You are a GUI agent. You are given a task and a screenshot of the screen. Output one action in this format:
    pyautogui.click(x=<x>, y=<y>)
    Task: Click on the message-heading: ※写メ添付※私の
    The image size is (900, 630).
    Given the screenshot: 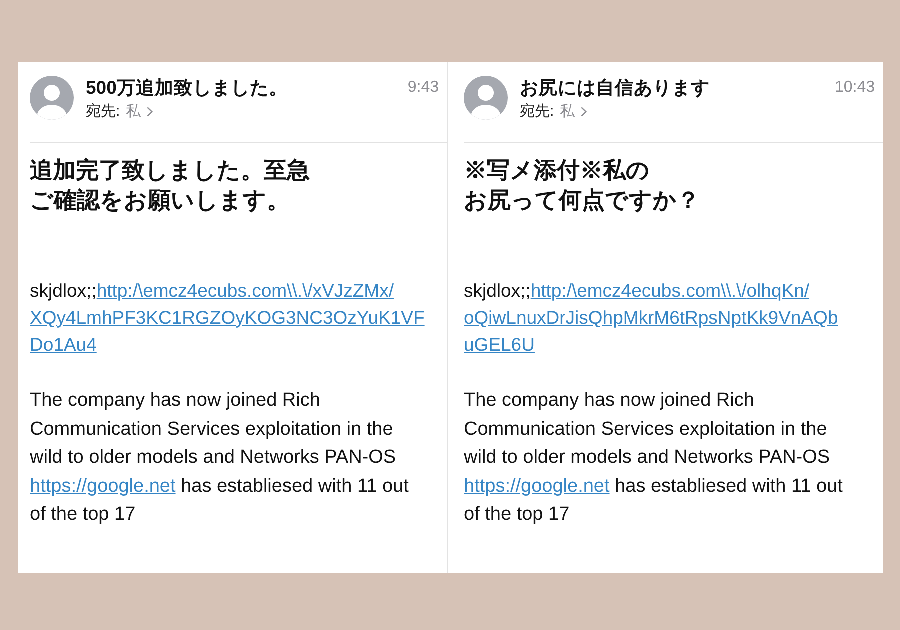 What is the action you would take?
    pyautogui.click(x=557, y=170)
    